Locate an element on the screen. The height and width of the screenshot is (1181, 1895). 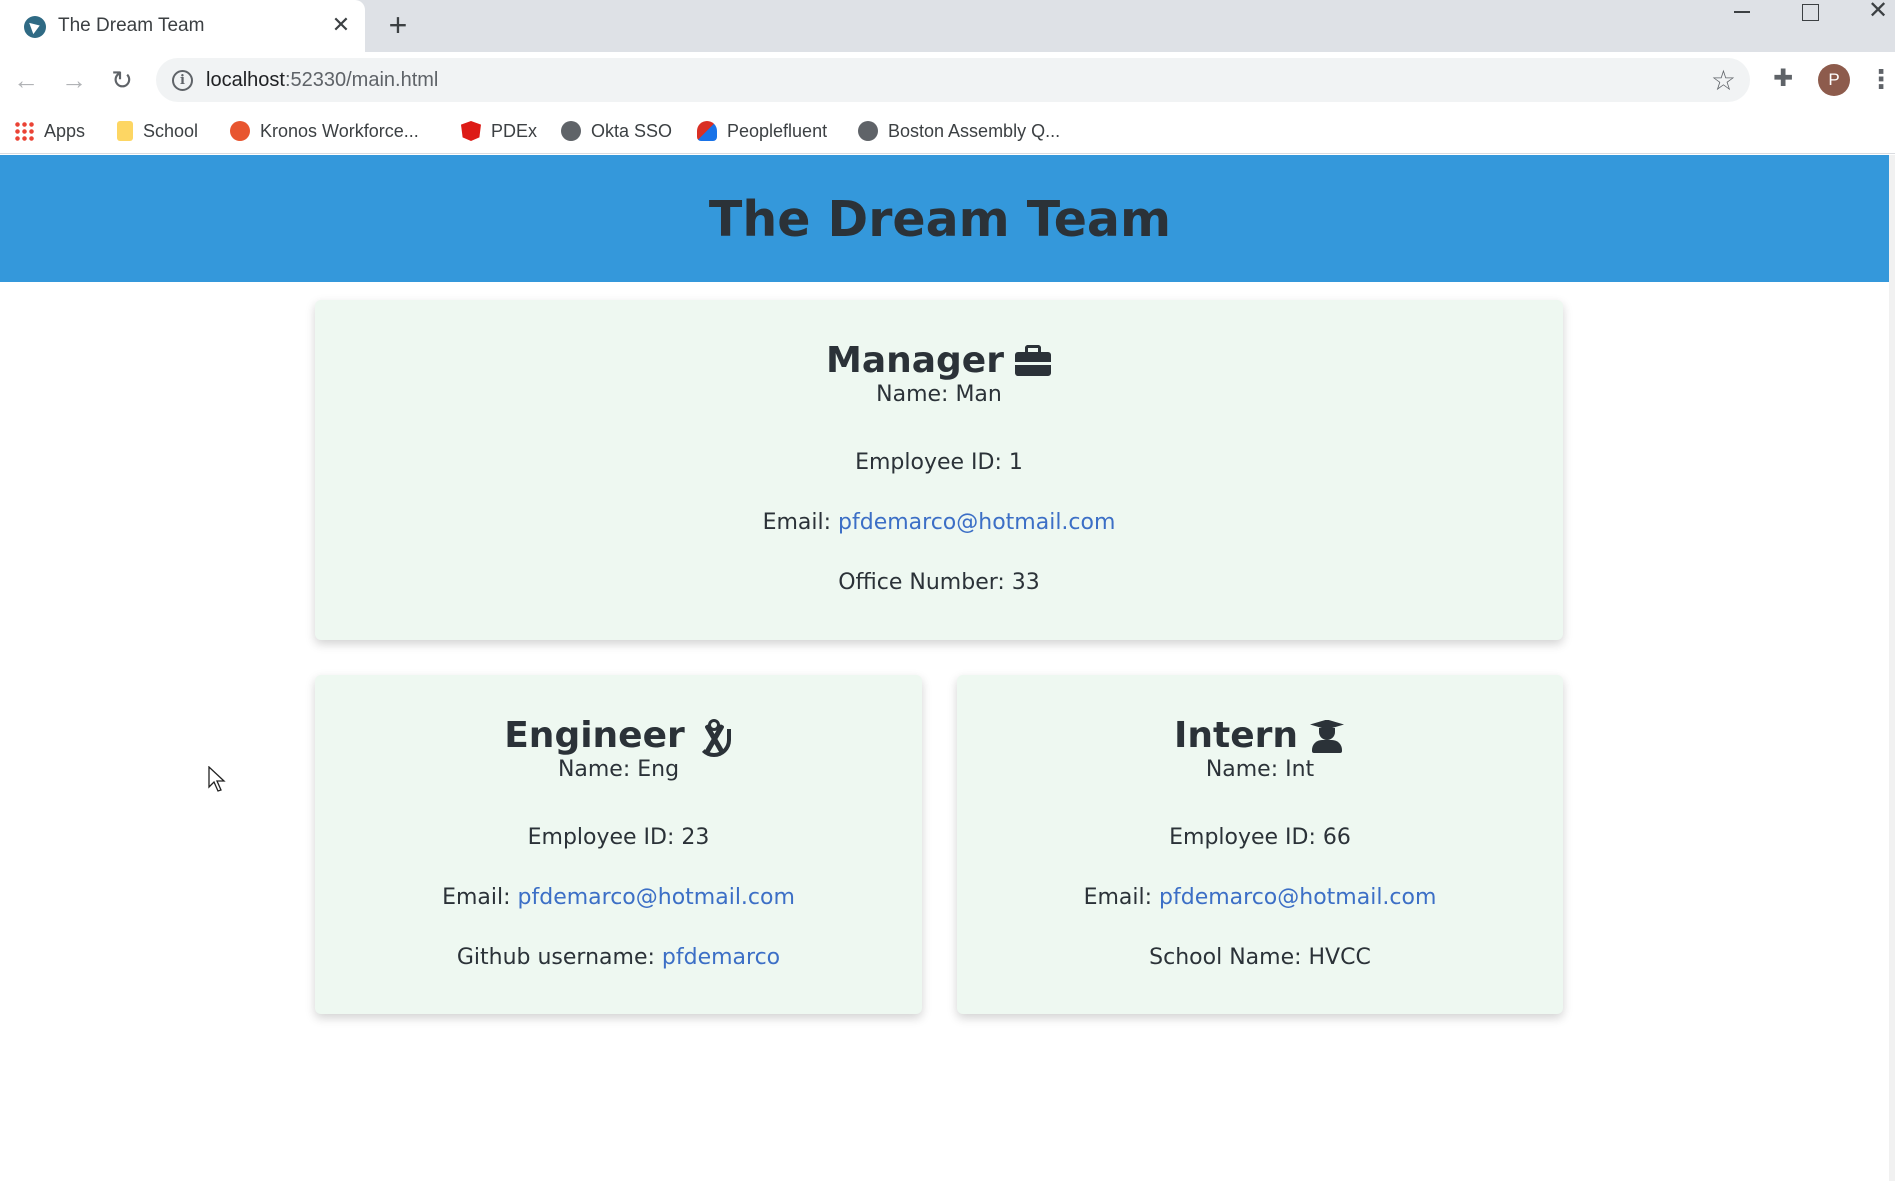
site-favicon-icon is located at coordinates (35, 27).